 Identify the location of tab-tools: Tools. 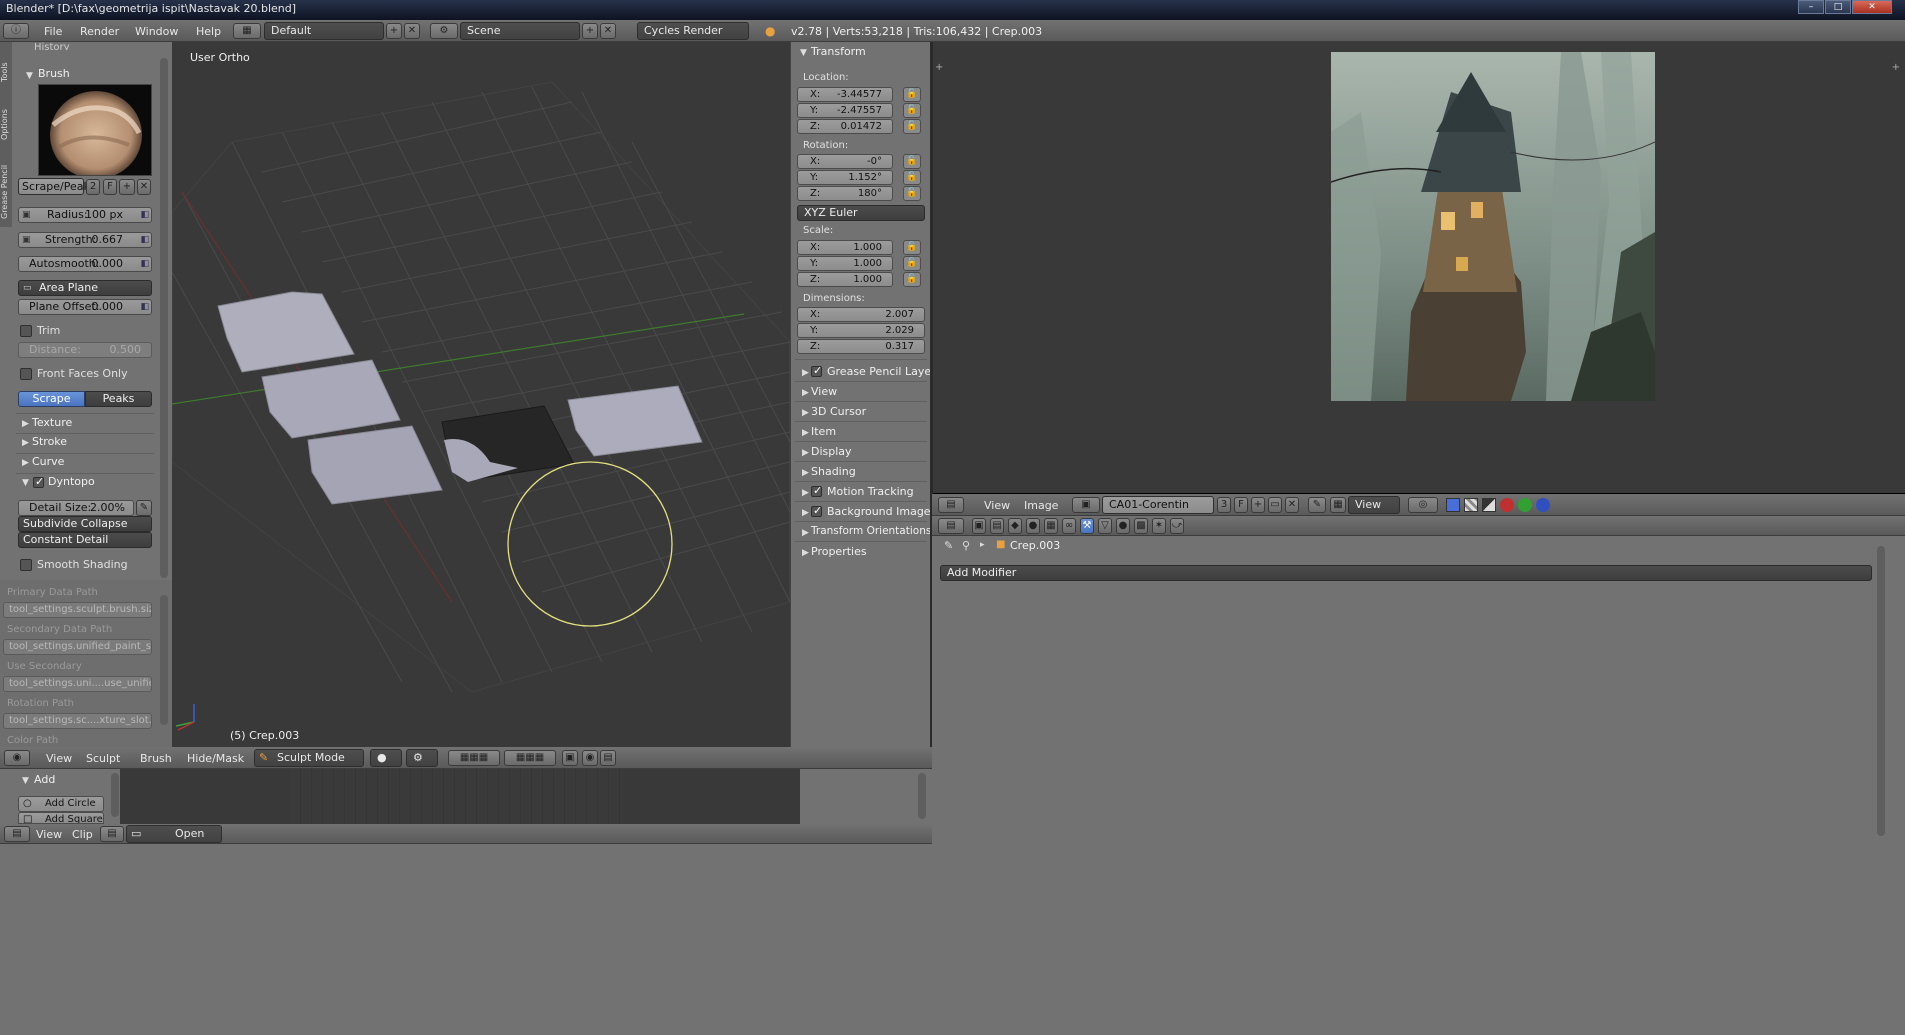
(6, 72).